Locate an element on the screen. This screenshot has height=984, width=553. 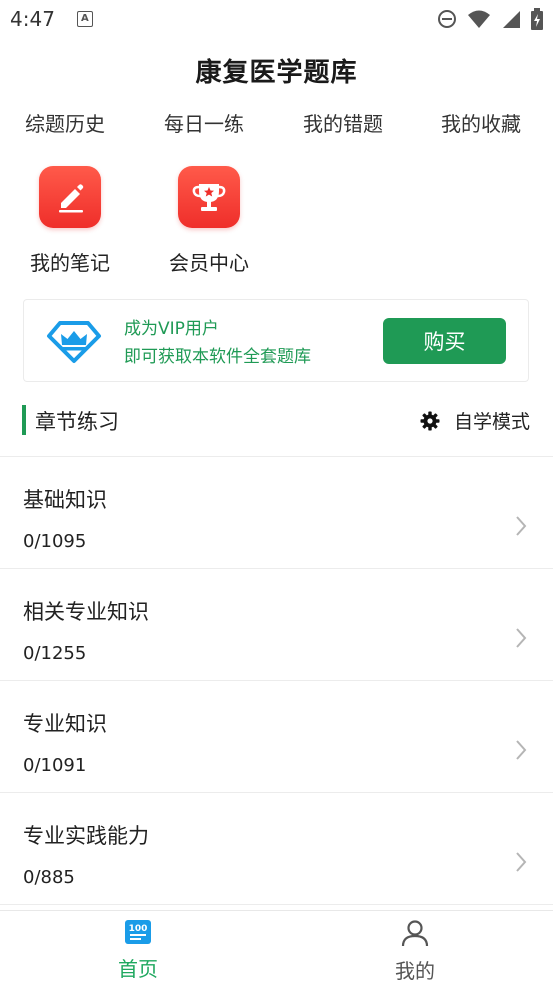
status-left: 4:47 A is located at coordinates (51, 19).